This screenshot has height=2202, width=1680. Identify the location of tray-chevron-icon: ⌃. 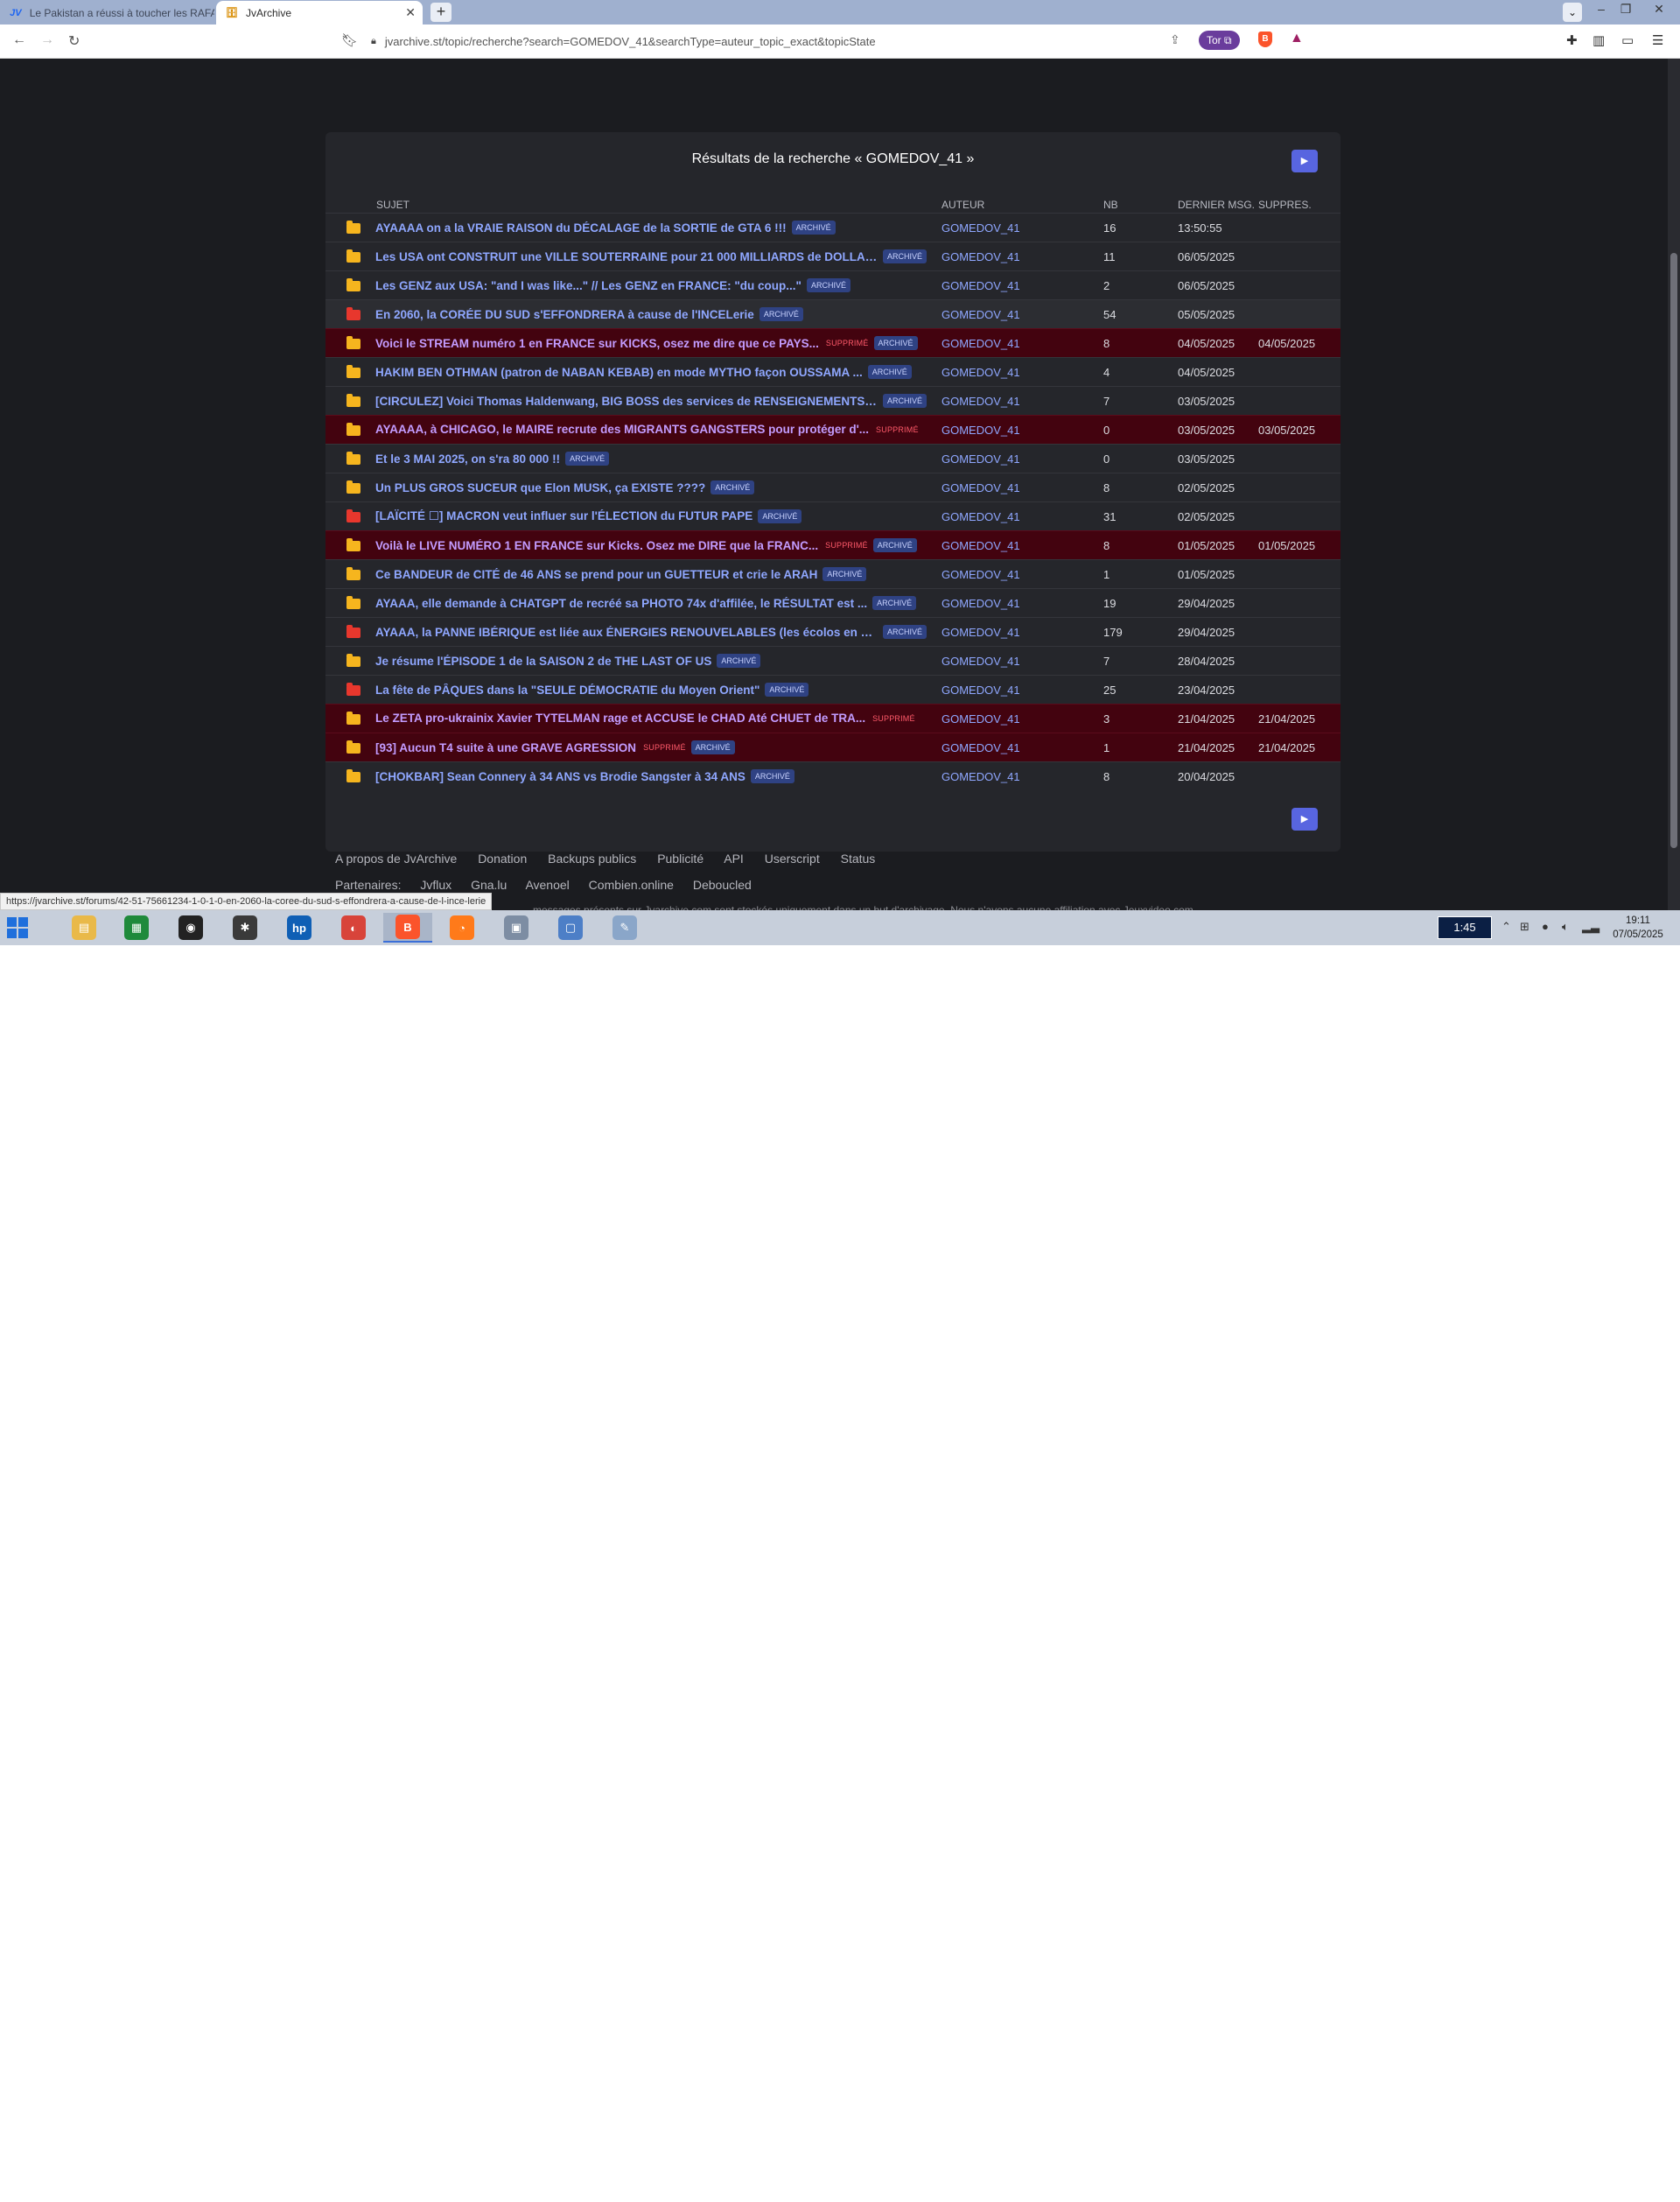
(1506, 927).